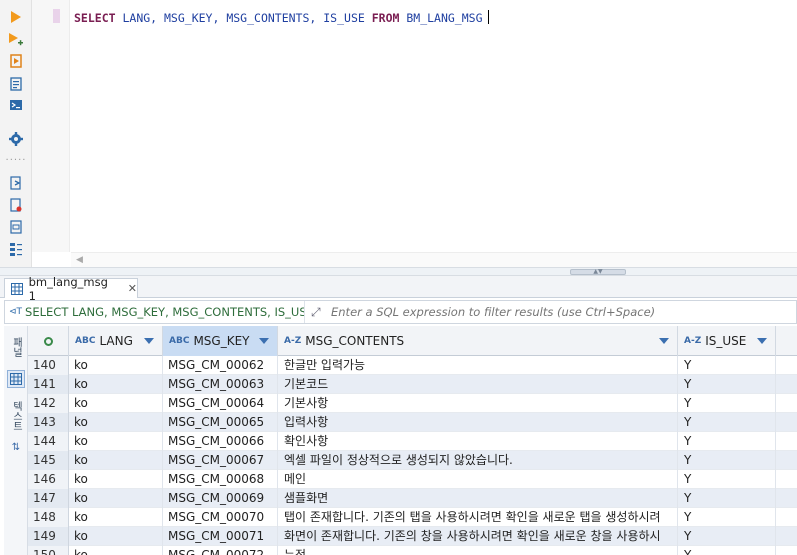  Describe the element at coordinates (398, 271) in the screenshot. I see `editor-results-splitter: ▲▼` at that location.